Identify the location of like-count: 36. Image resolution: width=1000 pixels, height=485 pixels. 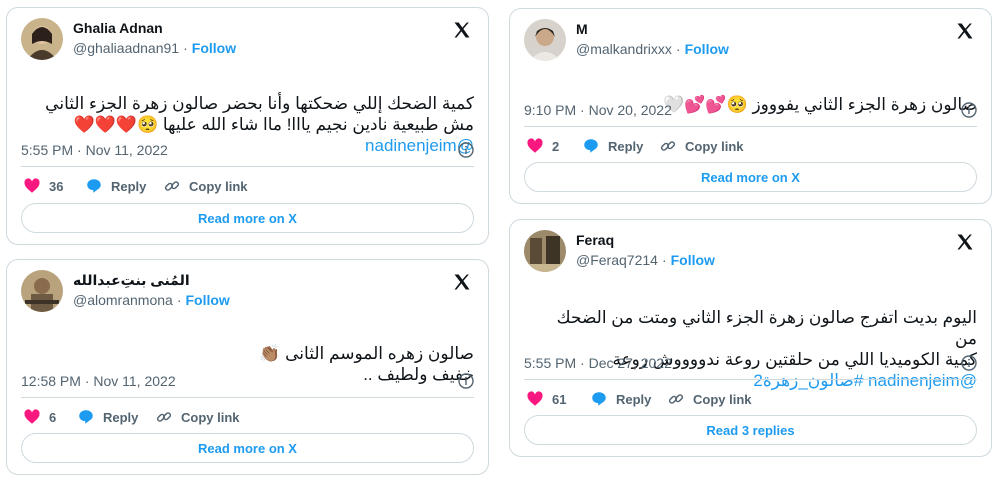
(56, 186).